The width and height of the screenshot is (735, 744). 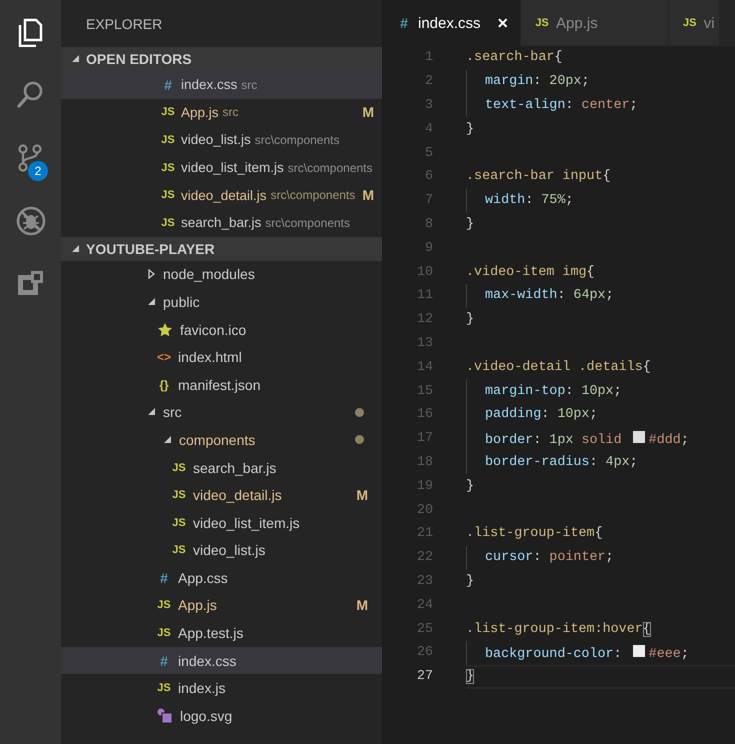 I want to click on code-line: padding: 10px;, so click(x=541, y=414).